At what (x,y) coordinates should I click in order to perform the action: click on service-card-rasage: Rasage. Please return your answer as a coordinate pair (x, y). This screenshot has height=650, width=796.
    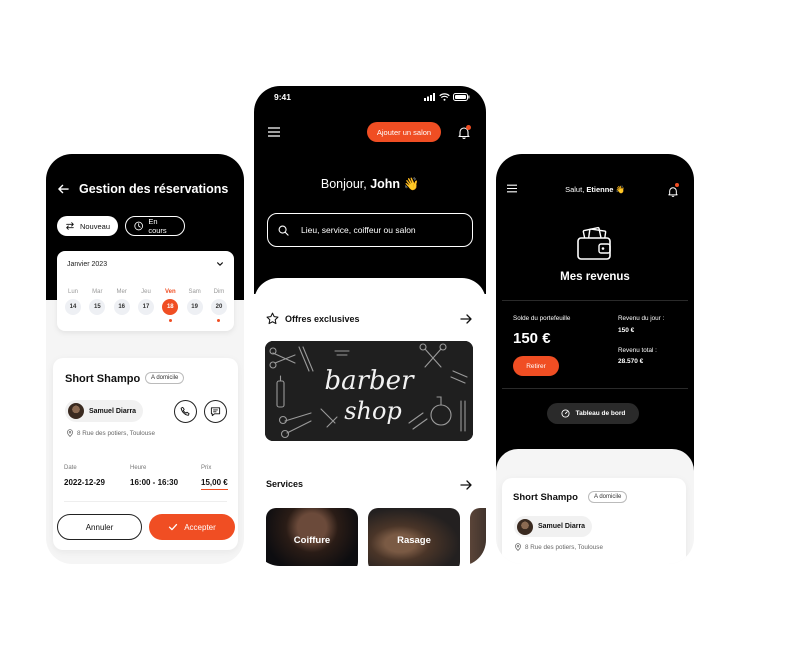
    Looking at the image, I should click on (414, 537).